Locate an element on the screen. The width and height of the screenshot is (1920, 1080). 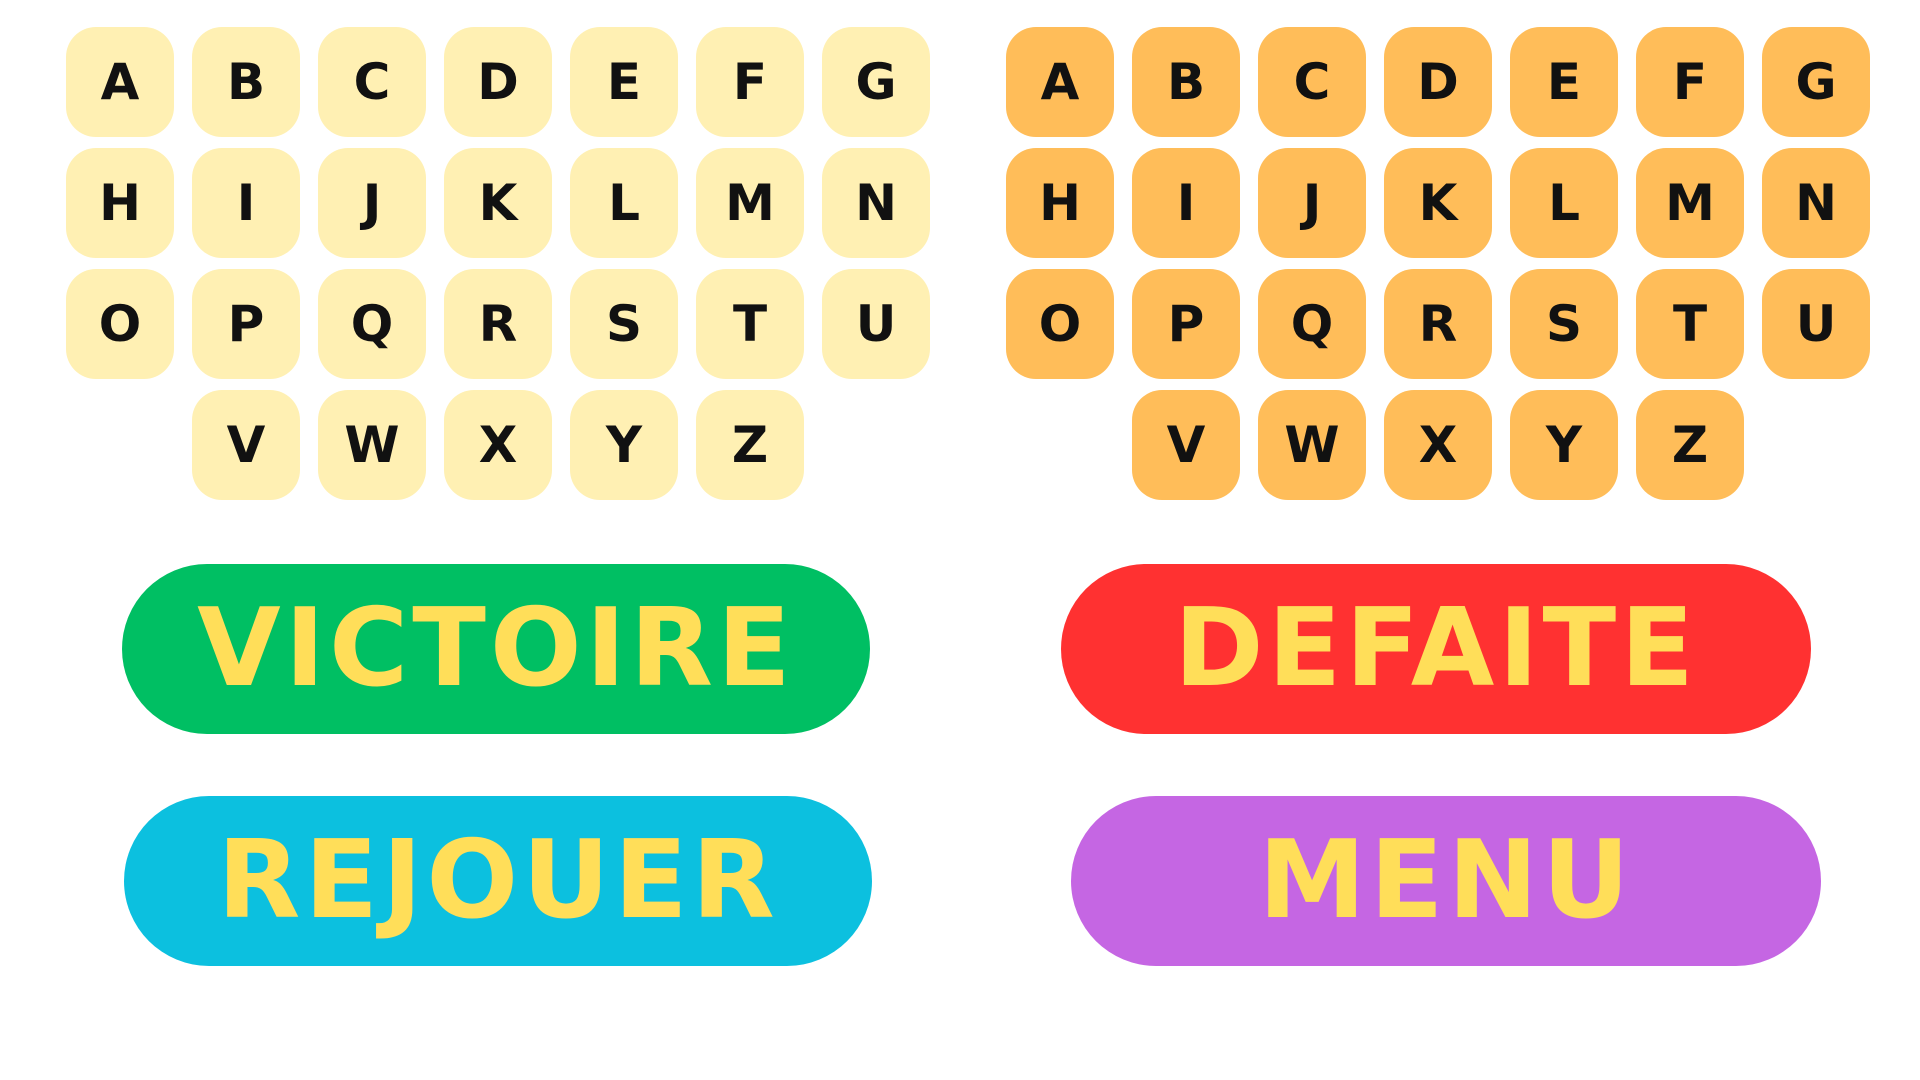
victoire-label: VICTOIRE is located at coordinates (496, 648).